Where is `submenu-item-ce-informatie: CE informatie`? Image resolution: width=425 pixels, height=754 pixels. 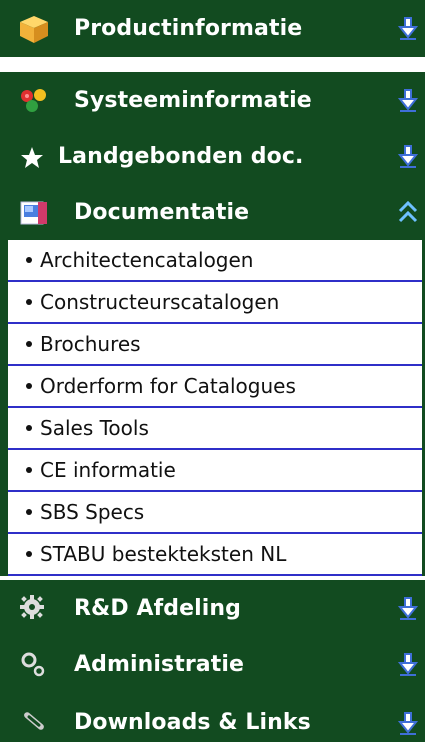
submenu-item-ce-informatie: CE informatie is located at coordinates (215, 471).